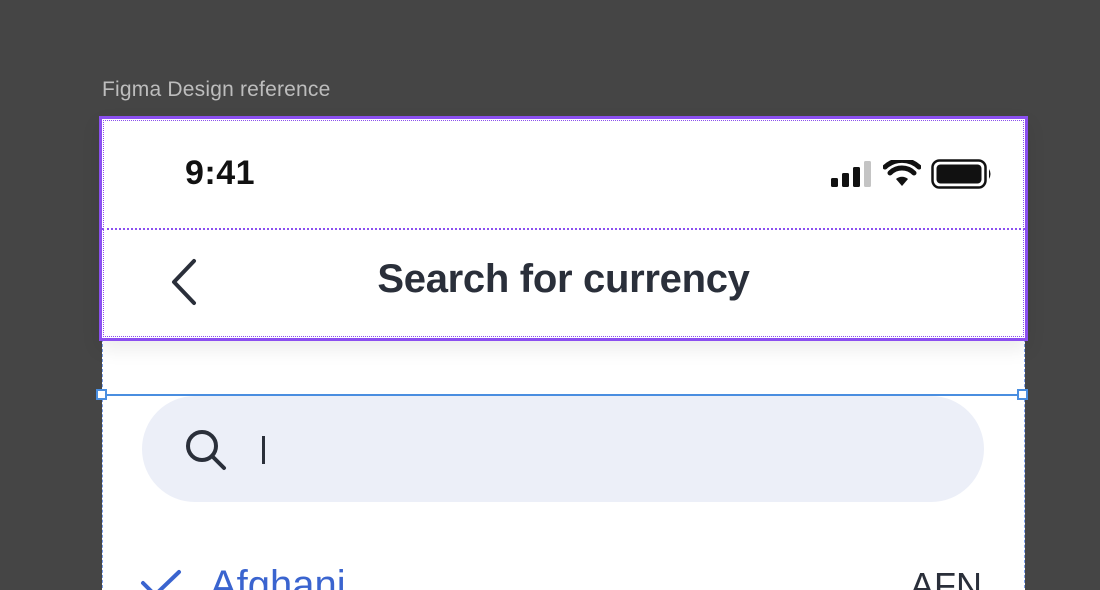 The height and width of the screenshot is (590, 1100). What do you see at coordinates (216, 89) in the screenshot?
I see `frame-caption: Figma Design reference` at bounding box center [216, 89].